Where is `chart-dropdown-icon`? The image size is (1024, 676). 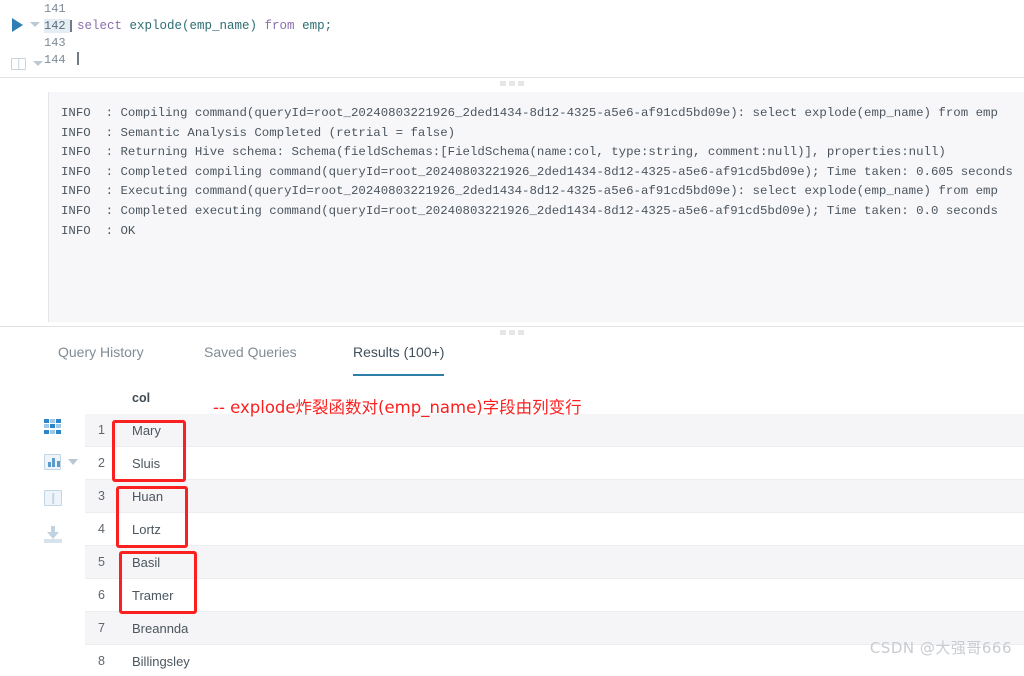
chart-dropdown-icon is located at coordinates (73, 462).